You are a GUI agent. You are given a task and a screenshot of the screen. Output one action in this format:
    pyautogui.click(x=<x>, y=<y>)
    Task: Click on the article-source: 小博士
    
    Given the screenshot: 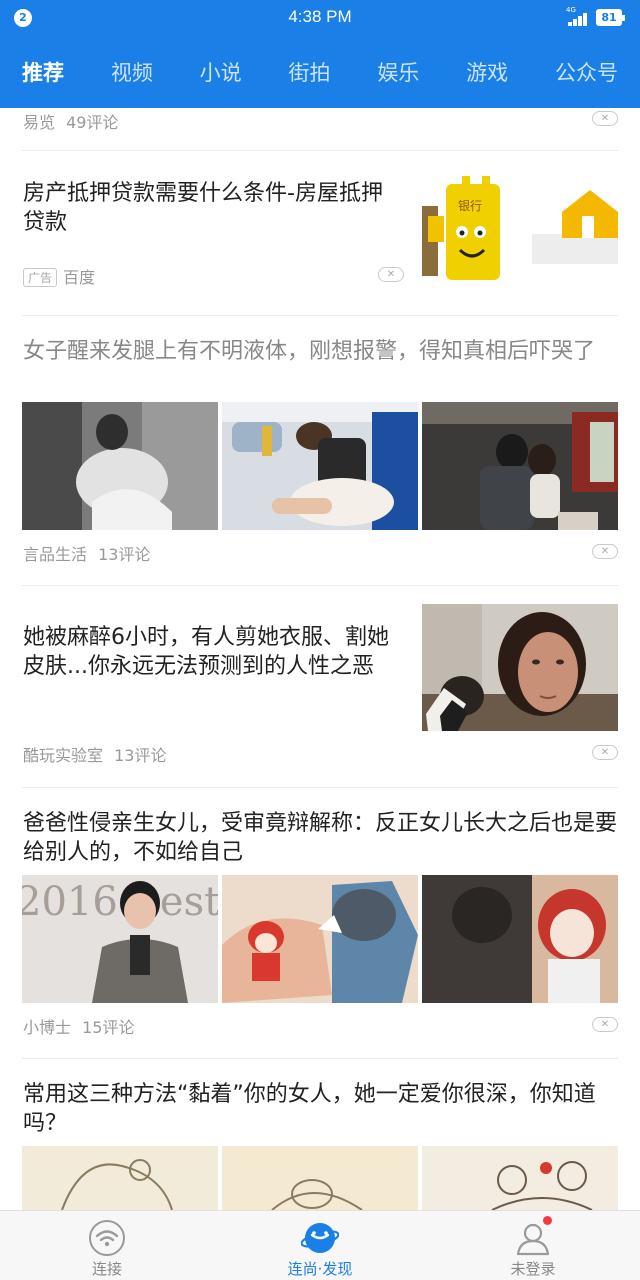 What is the action you would take?
    pyautogui.click(x=47, y=1027)
    